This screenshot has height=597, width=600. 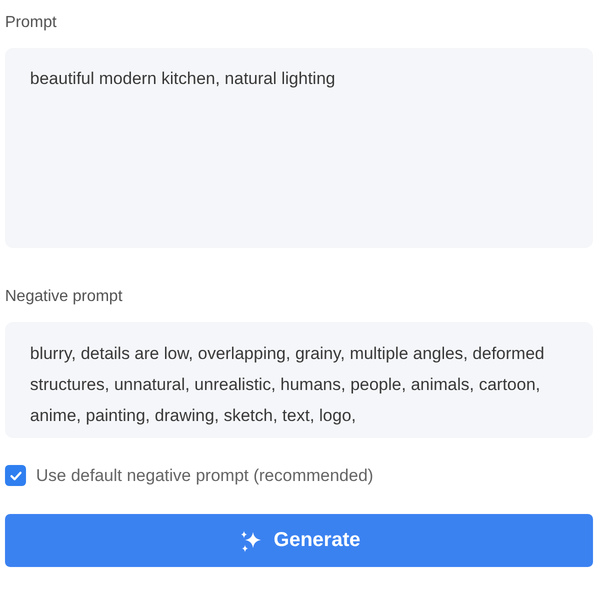 What do you see at coordinates (63, 297) in the screenshot?
I see `negative-prompt-label: Negative prompt` at bounding box center [63, 297].